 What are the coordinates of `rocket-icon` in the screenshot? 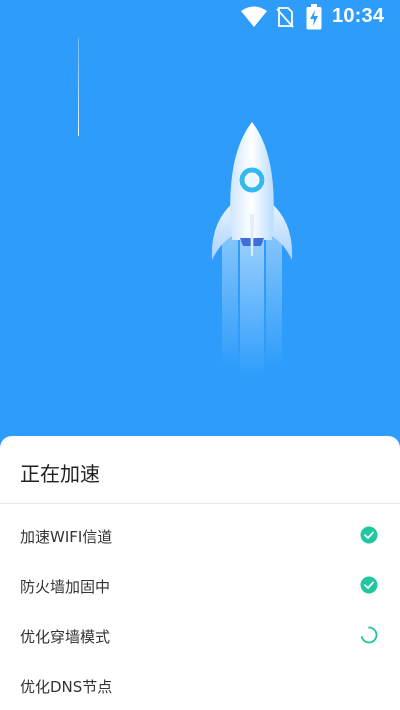 It's located at (252, 250).